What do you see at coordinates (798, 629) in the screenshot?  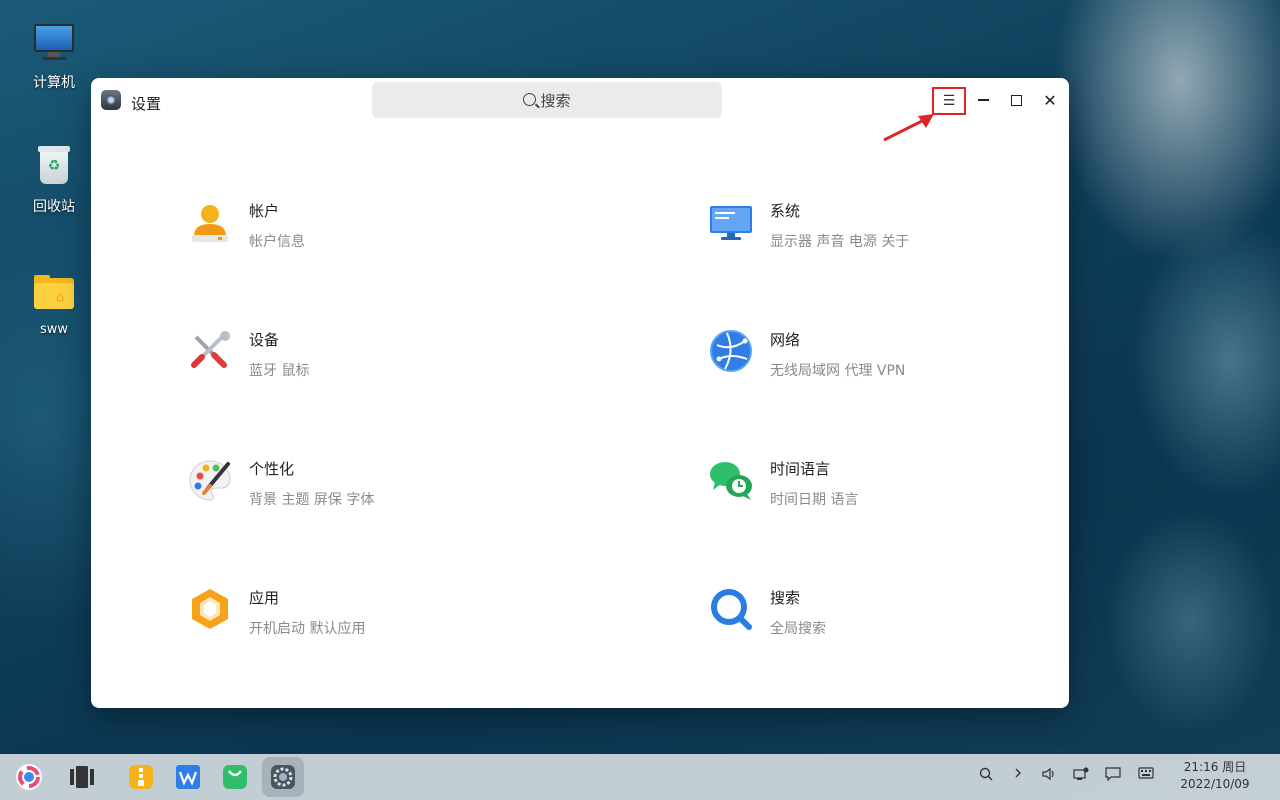 I see `settings-item-desc: 全局搜索` at bounding box center [798, 629].